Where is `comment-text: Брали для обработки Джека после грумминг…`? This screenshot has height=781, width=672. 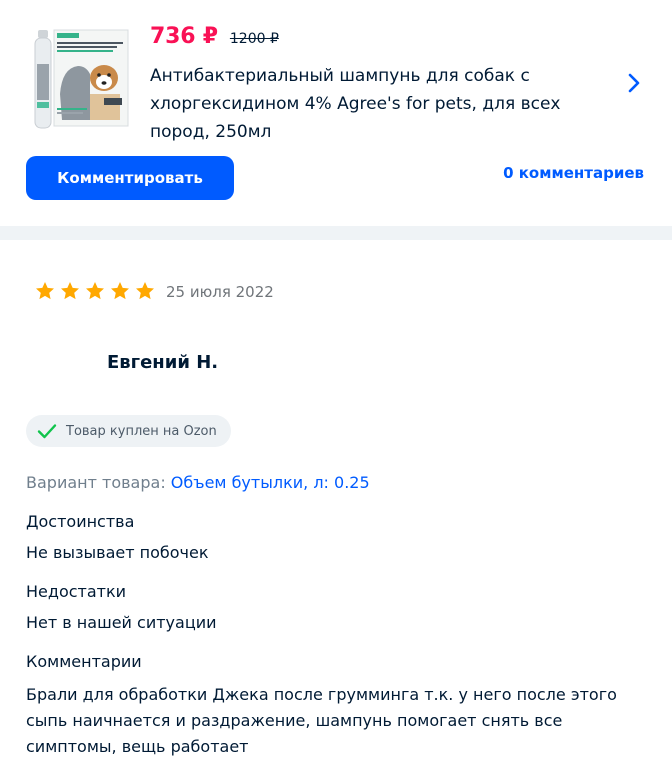
comment-text: Брали для обработки Джека после грумминг… is located at coordinates (321, 720).